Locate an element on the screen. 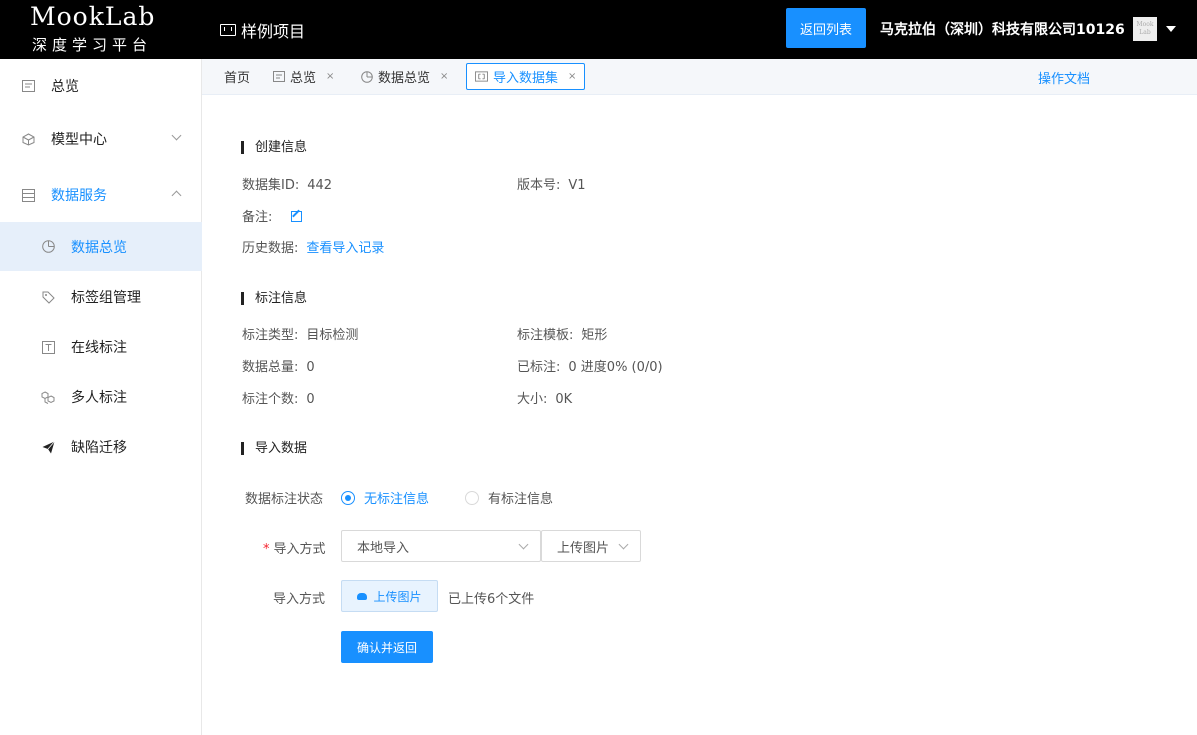  user-menu-caret-icon is located at coordinates (1171, 29).